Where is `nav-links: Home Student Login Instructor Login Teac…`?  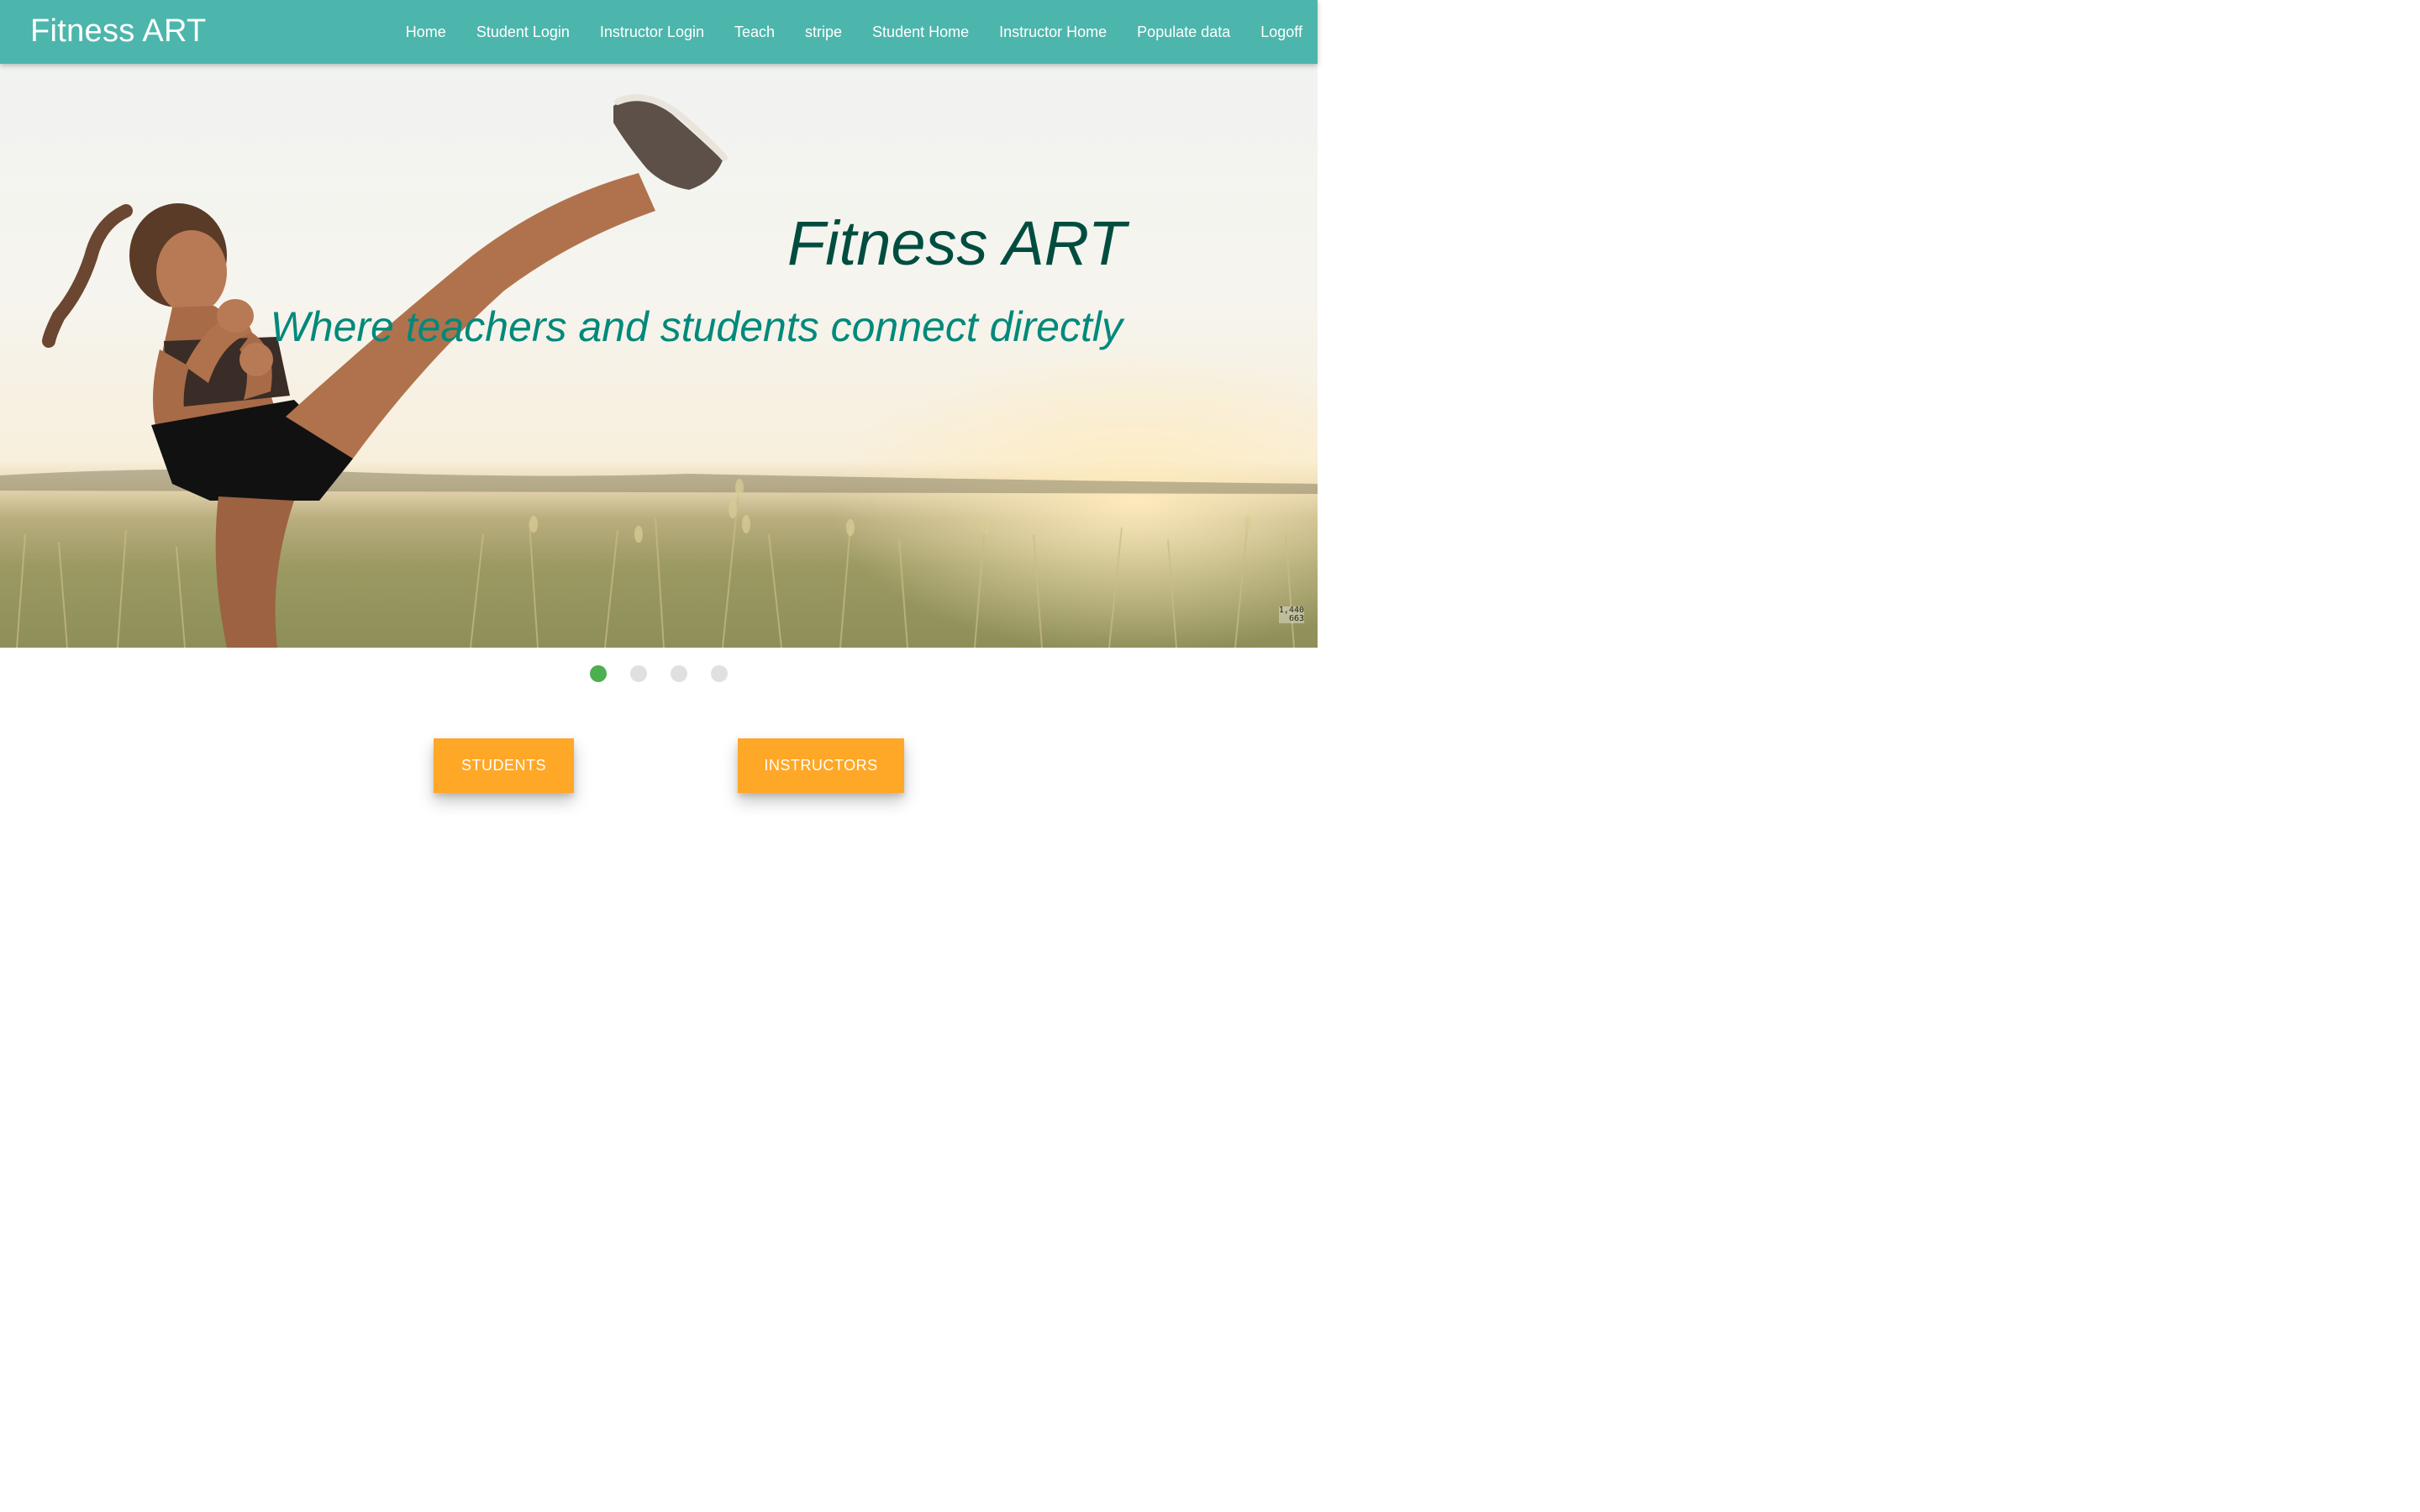
nav-links: Home Student Login Instructor Login Teac… is located at coordinates (855, 32).